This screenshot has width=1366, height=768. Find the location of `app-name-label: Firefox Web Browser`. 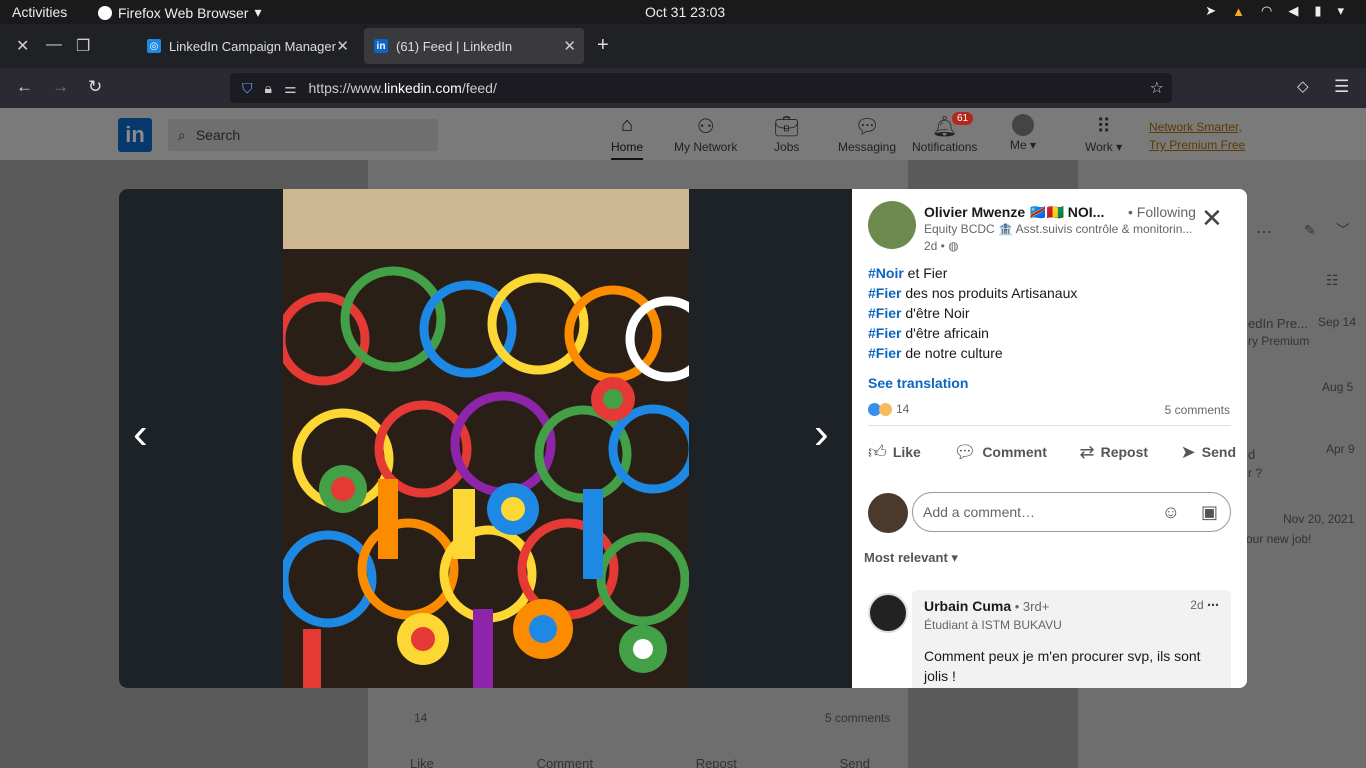

app-name-label: Firefox Web Browser is located at coordinates (183, 12).